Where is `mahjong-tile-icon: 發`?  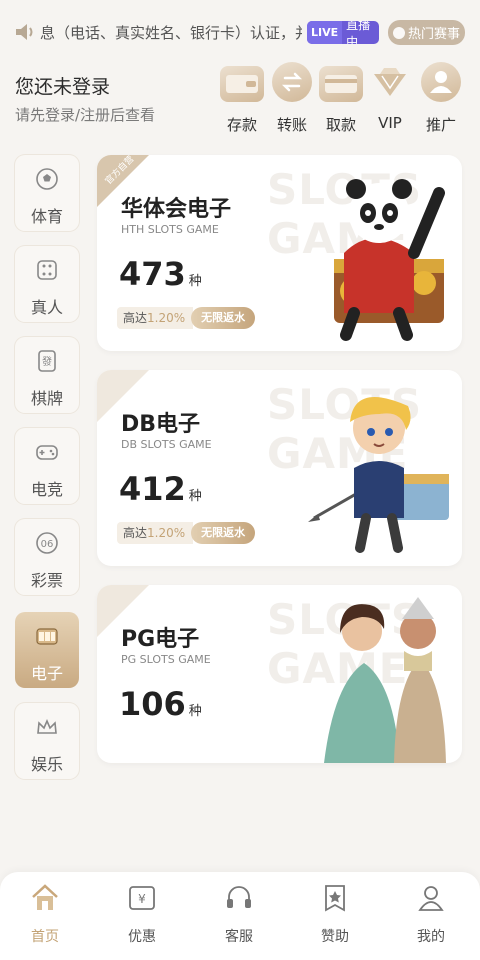 mahjong-tile-icon: 發 is located at coordinates (47, 361).